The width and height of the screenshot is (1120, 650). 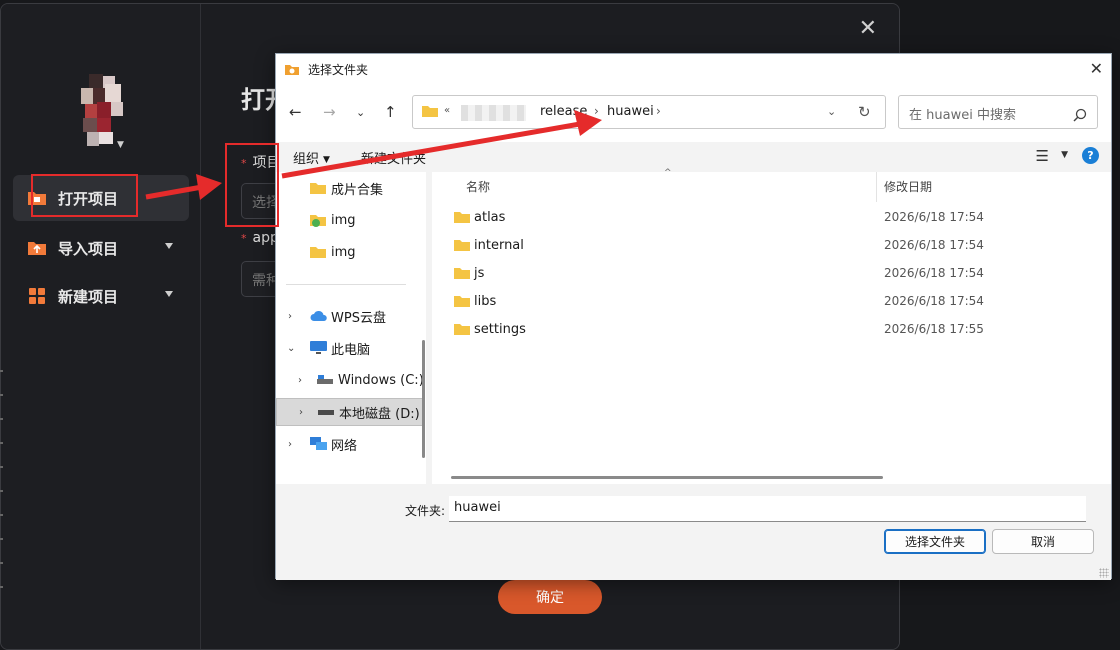 What do you see at coordinates (183, 187) in the screenshot?
I see `annotation-arrow-to-field` at bounding box center [183, 187].